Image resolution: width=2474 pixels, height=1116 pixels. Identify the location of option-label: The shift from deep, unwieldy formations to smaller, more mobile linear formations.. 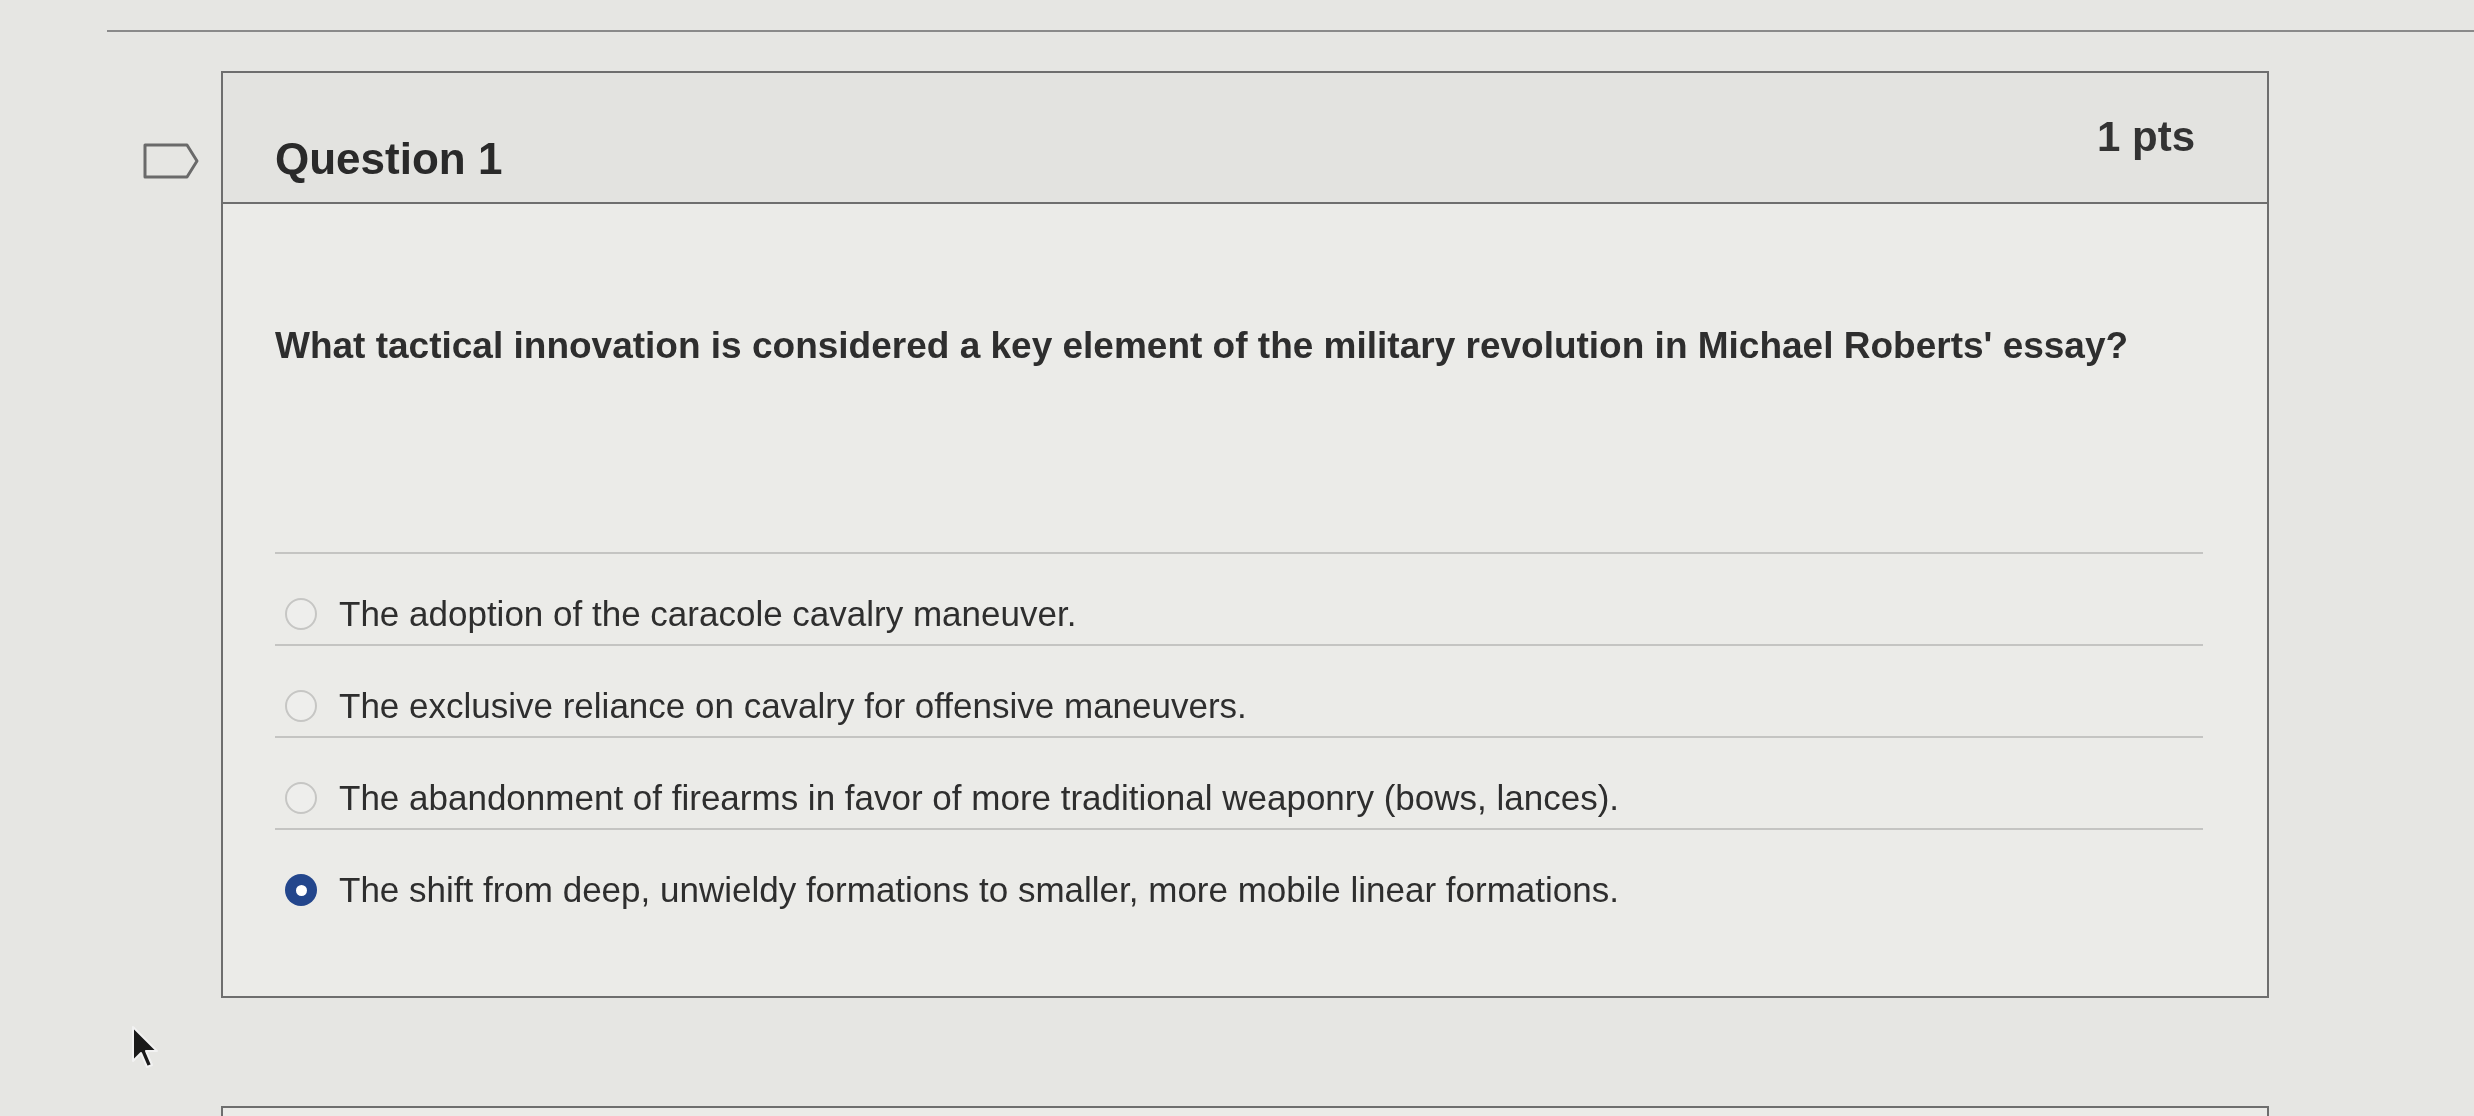
(979, 890).